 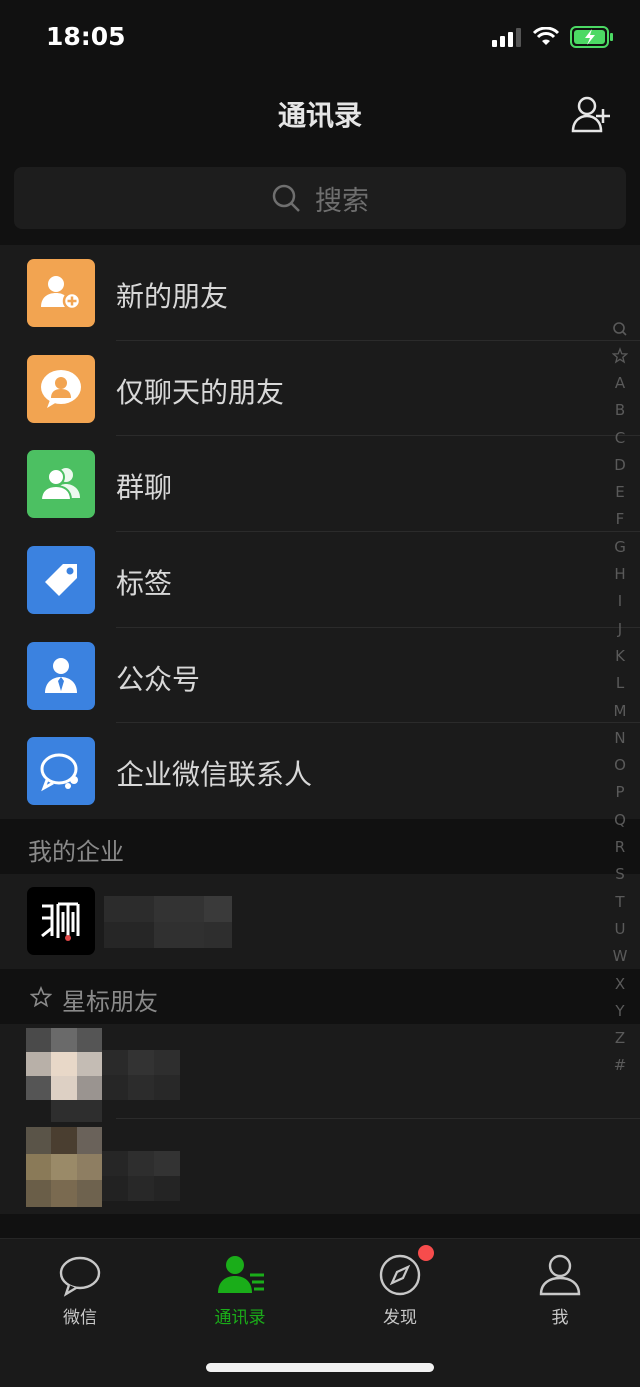 What do you see at coordinates (200, 392) in the screenshot?
I see `chat-only-friends-label: 仅聊天的朋友` at bounding box center [200, 392].